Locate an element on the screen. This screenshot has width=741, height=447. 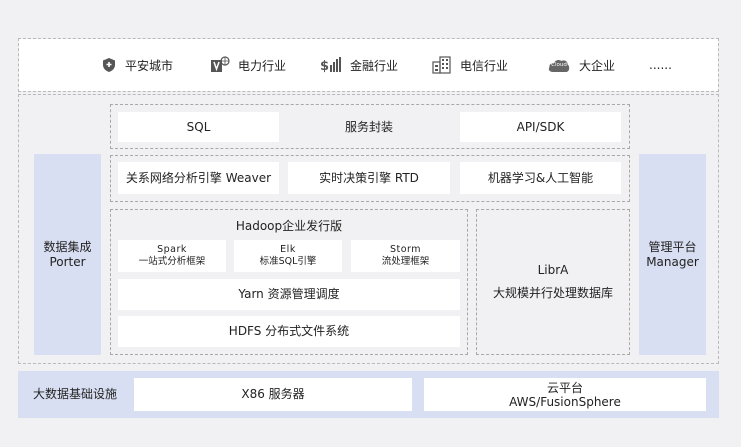
shield-icon is located at coordinates (109, 65).